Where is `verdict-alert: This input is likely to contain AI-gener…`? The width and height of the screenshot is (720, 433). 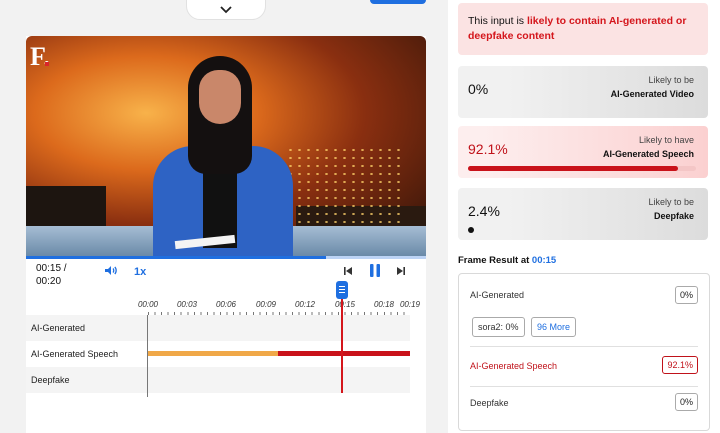
verdict-alert: This input is likely to contain AI-gener… is located at coordinates (583, 29).